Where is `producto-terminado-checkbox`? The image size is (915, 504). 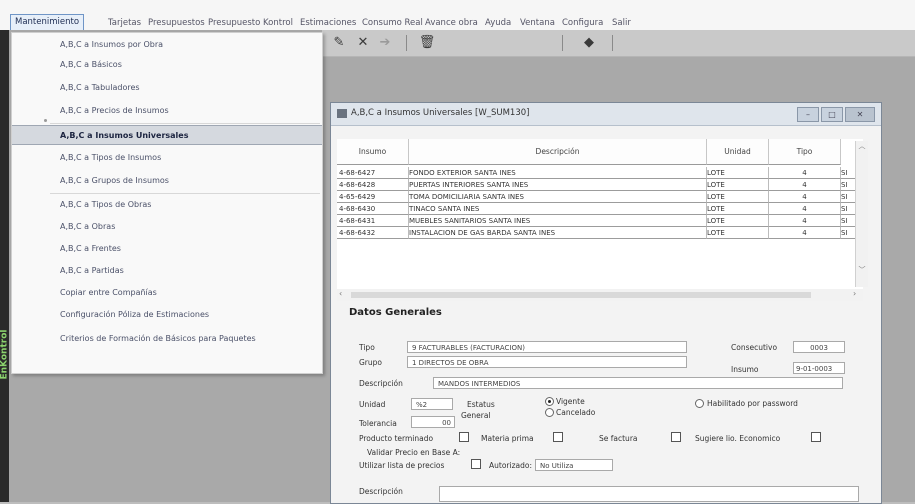 producto-terminado-checkbox is located at coordinates (464, 437).